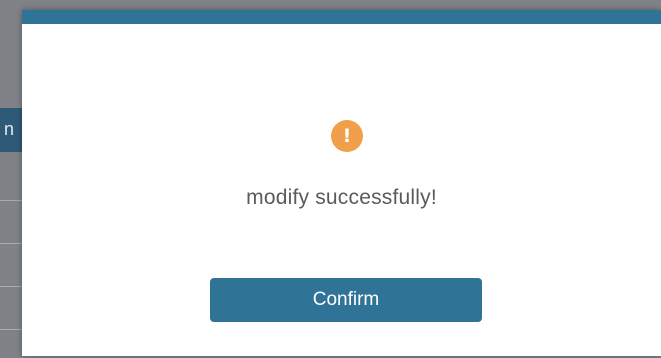  Describe the element at coordinates (346, 300) in the screenshot. I see `confirm-button: Confirm` at that location.